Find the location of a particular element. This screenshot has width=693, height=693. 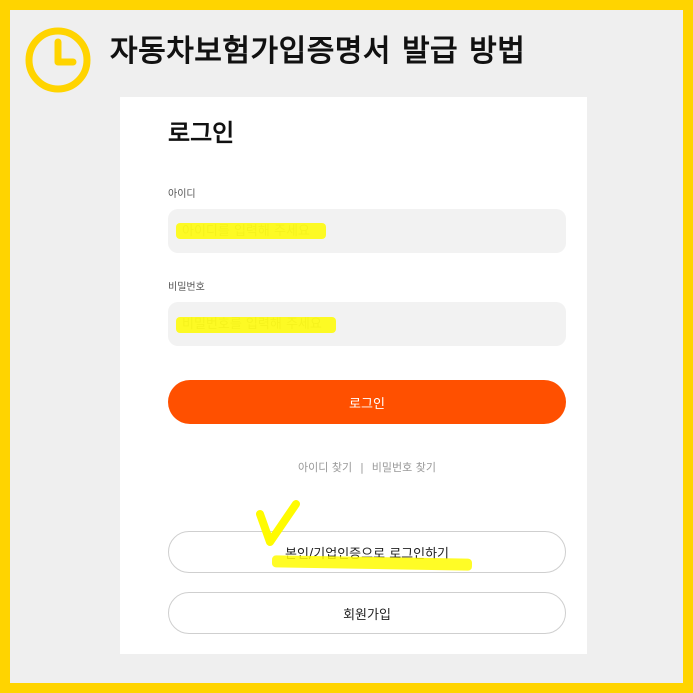

login-button: 로그인 is located at coordinates (367, 402).